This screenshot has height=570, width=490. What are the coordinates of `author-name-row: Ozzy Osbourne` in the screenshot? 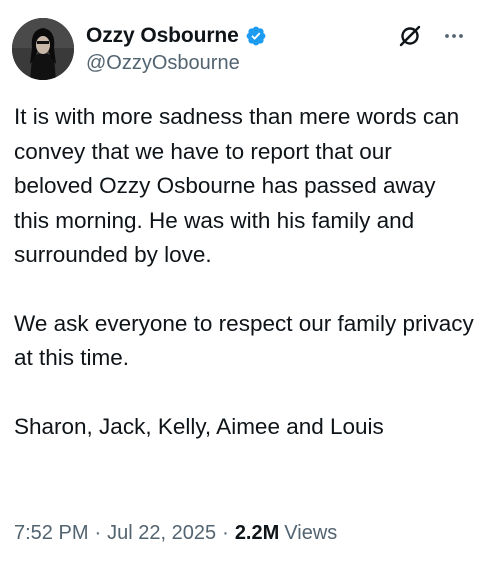 It's located at (176, 36).